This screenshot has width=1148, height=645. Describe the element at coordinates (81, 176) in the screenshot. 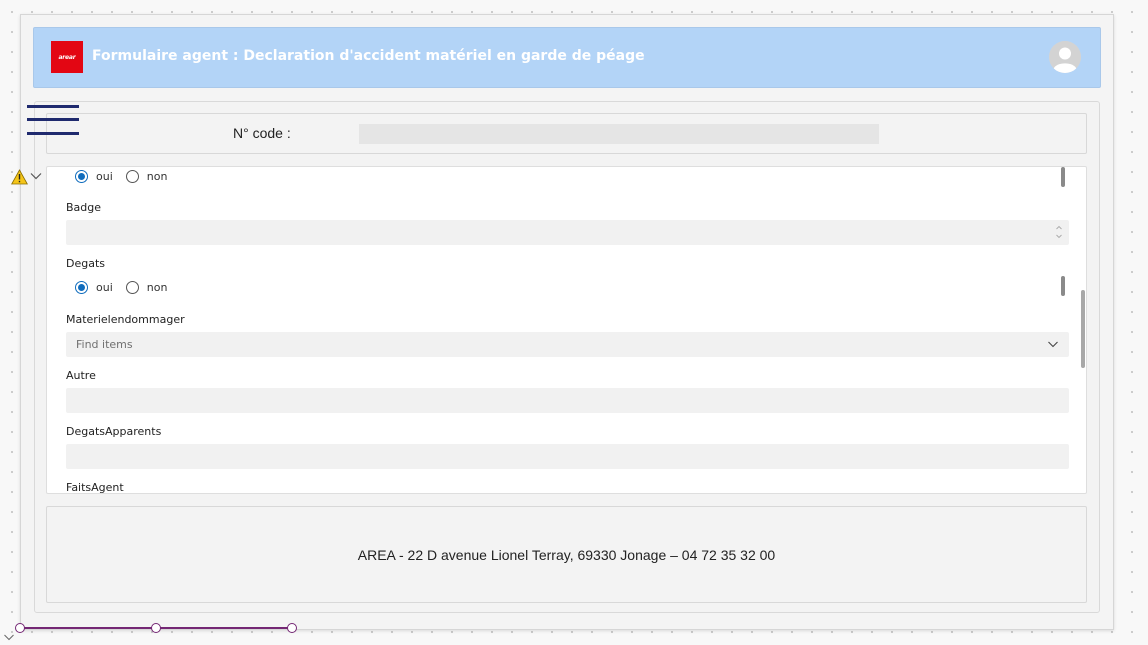

I see `radio-oui` at that location.